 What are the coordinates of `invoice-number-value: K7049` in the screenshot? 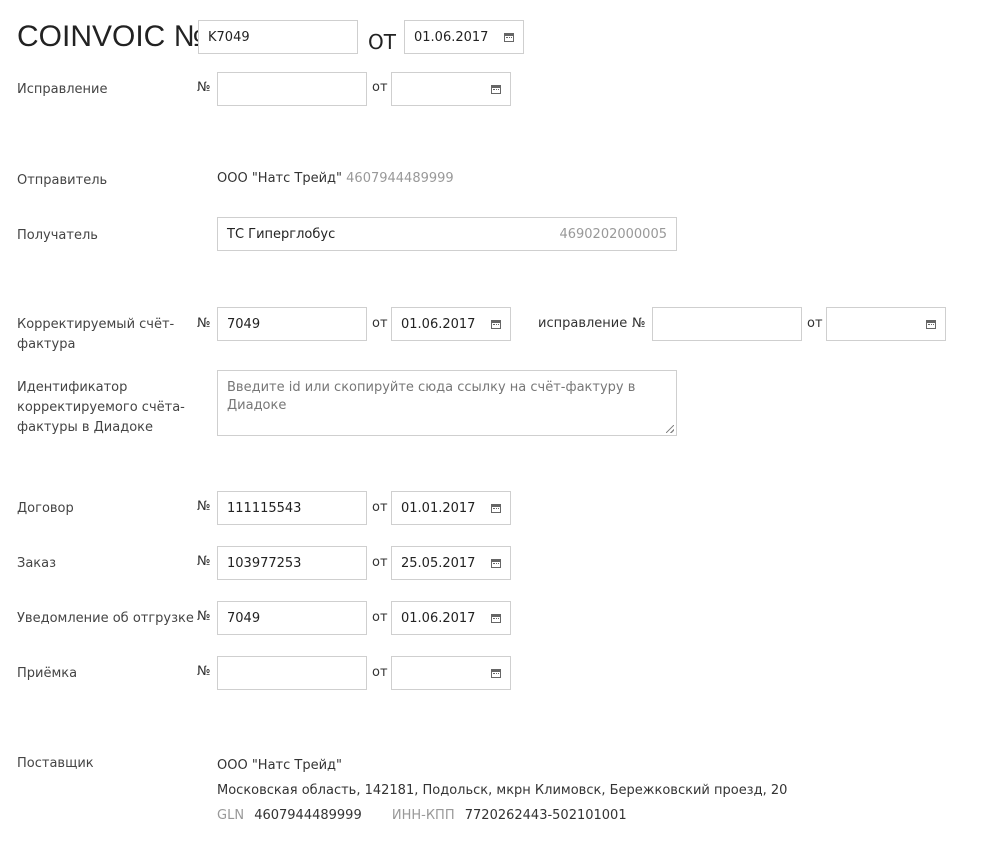 It's located at (229, 37).